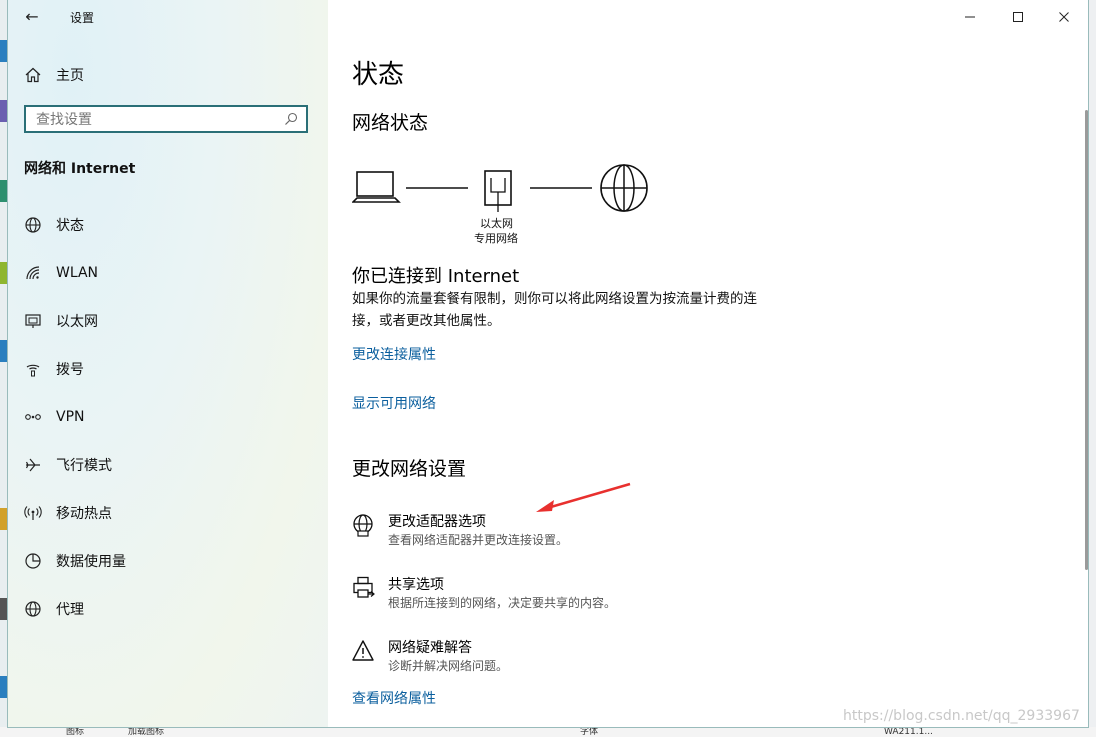  Describe the element at coordinates (77, 273) in the screenshot. I see `sidebar-item-label: WLAN` at that location.